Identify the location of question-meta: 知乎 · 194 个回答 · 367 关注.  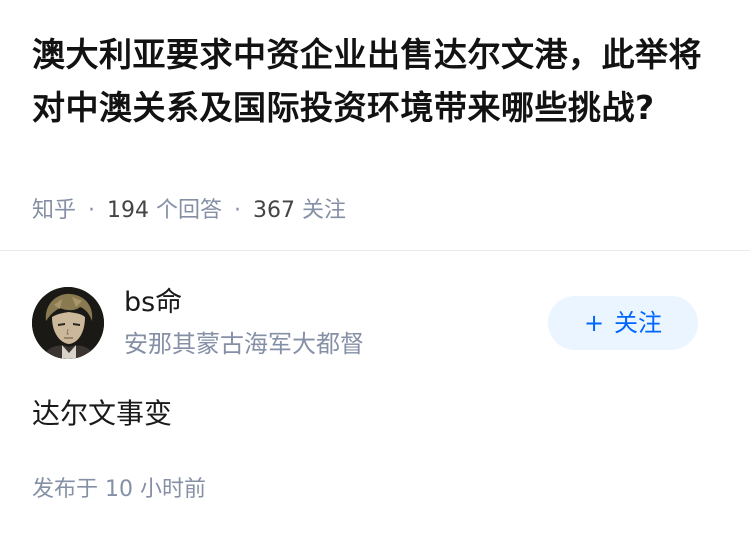
(189, 211).